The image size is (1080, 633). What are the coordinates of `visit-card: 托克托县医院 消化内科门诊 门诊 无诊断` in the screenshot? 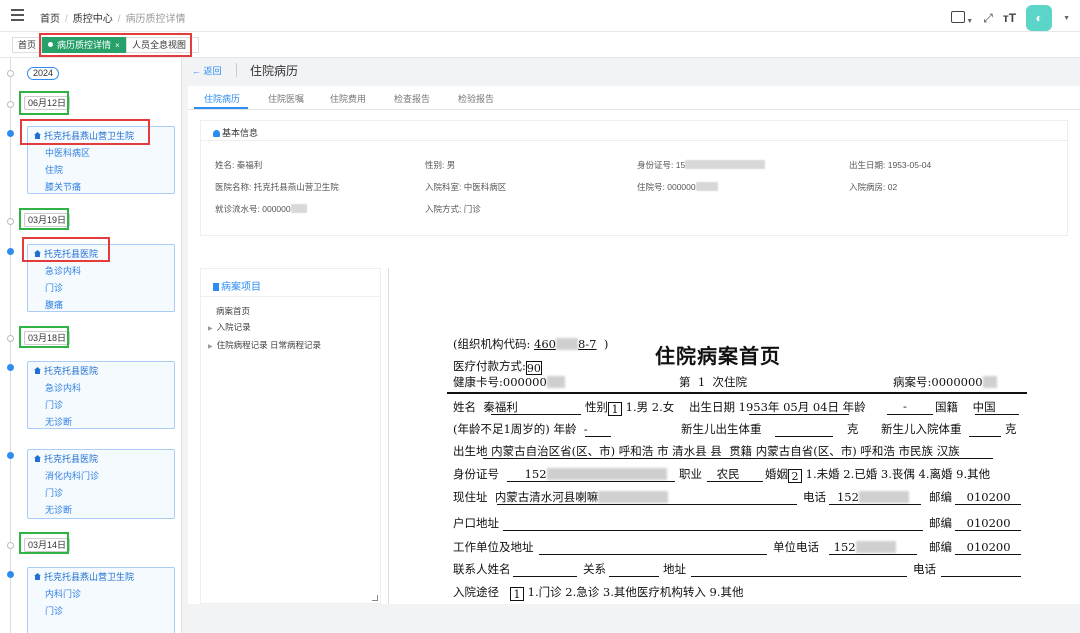 It's located at (101, 484).